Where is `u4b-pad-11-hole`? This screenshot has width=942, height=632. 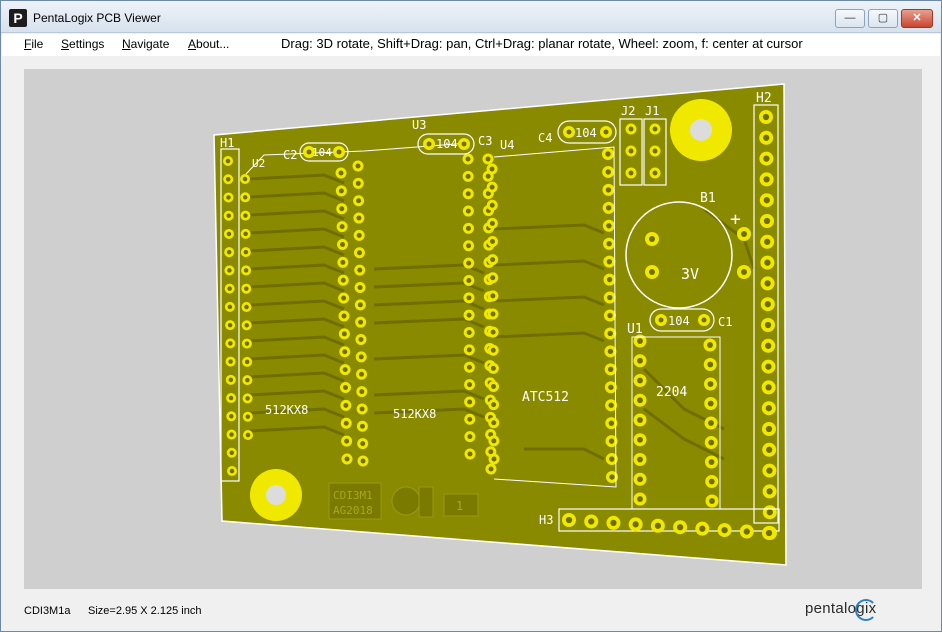 u4b-pad-11-hole is located at coordinates (493, 350).